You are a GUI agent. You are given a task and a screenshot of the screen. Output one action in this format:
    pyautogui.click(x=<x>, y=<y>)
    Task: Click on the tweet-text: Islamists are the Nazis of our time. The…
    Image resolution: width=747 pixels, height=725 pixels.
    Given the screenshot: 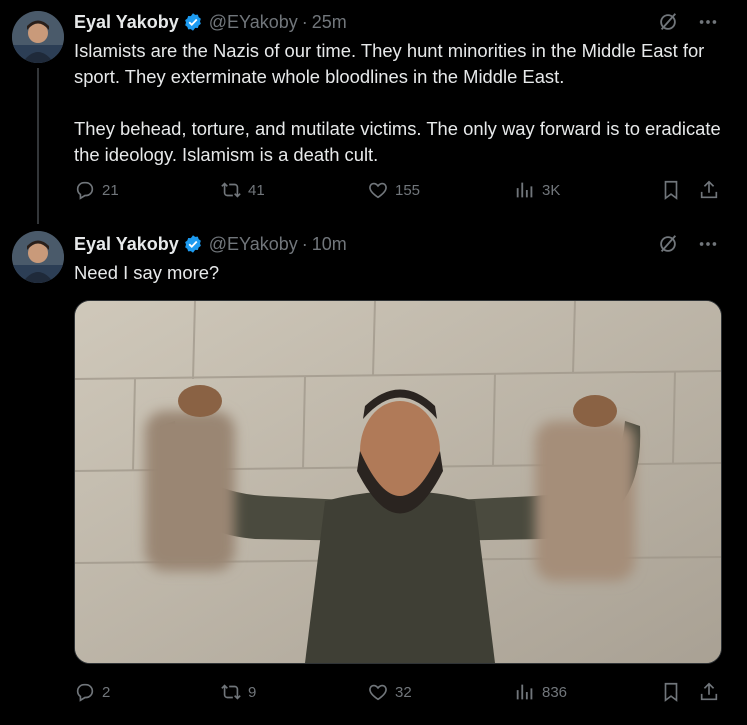 What is the action you would take?
    pyautogui.click(x=397, y=102)
    